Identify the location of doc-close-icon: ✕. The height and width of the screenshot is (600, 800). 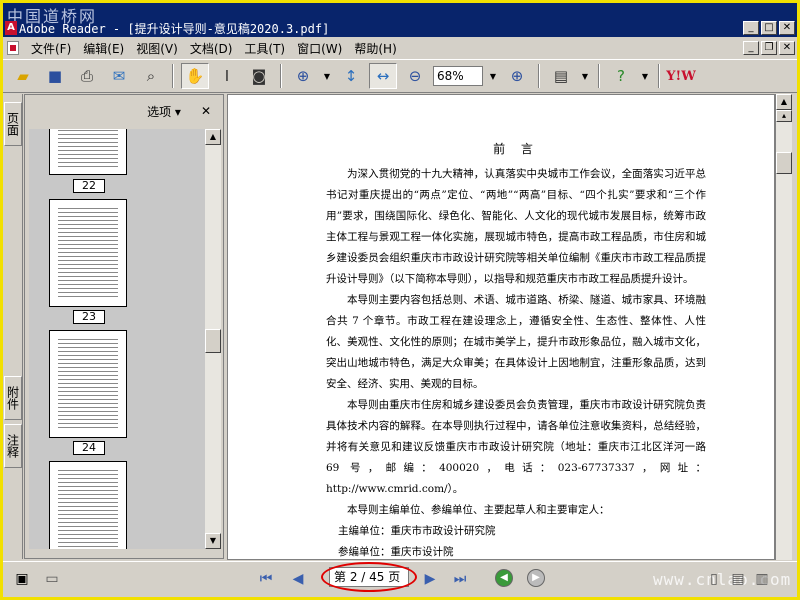
(787, 48).